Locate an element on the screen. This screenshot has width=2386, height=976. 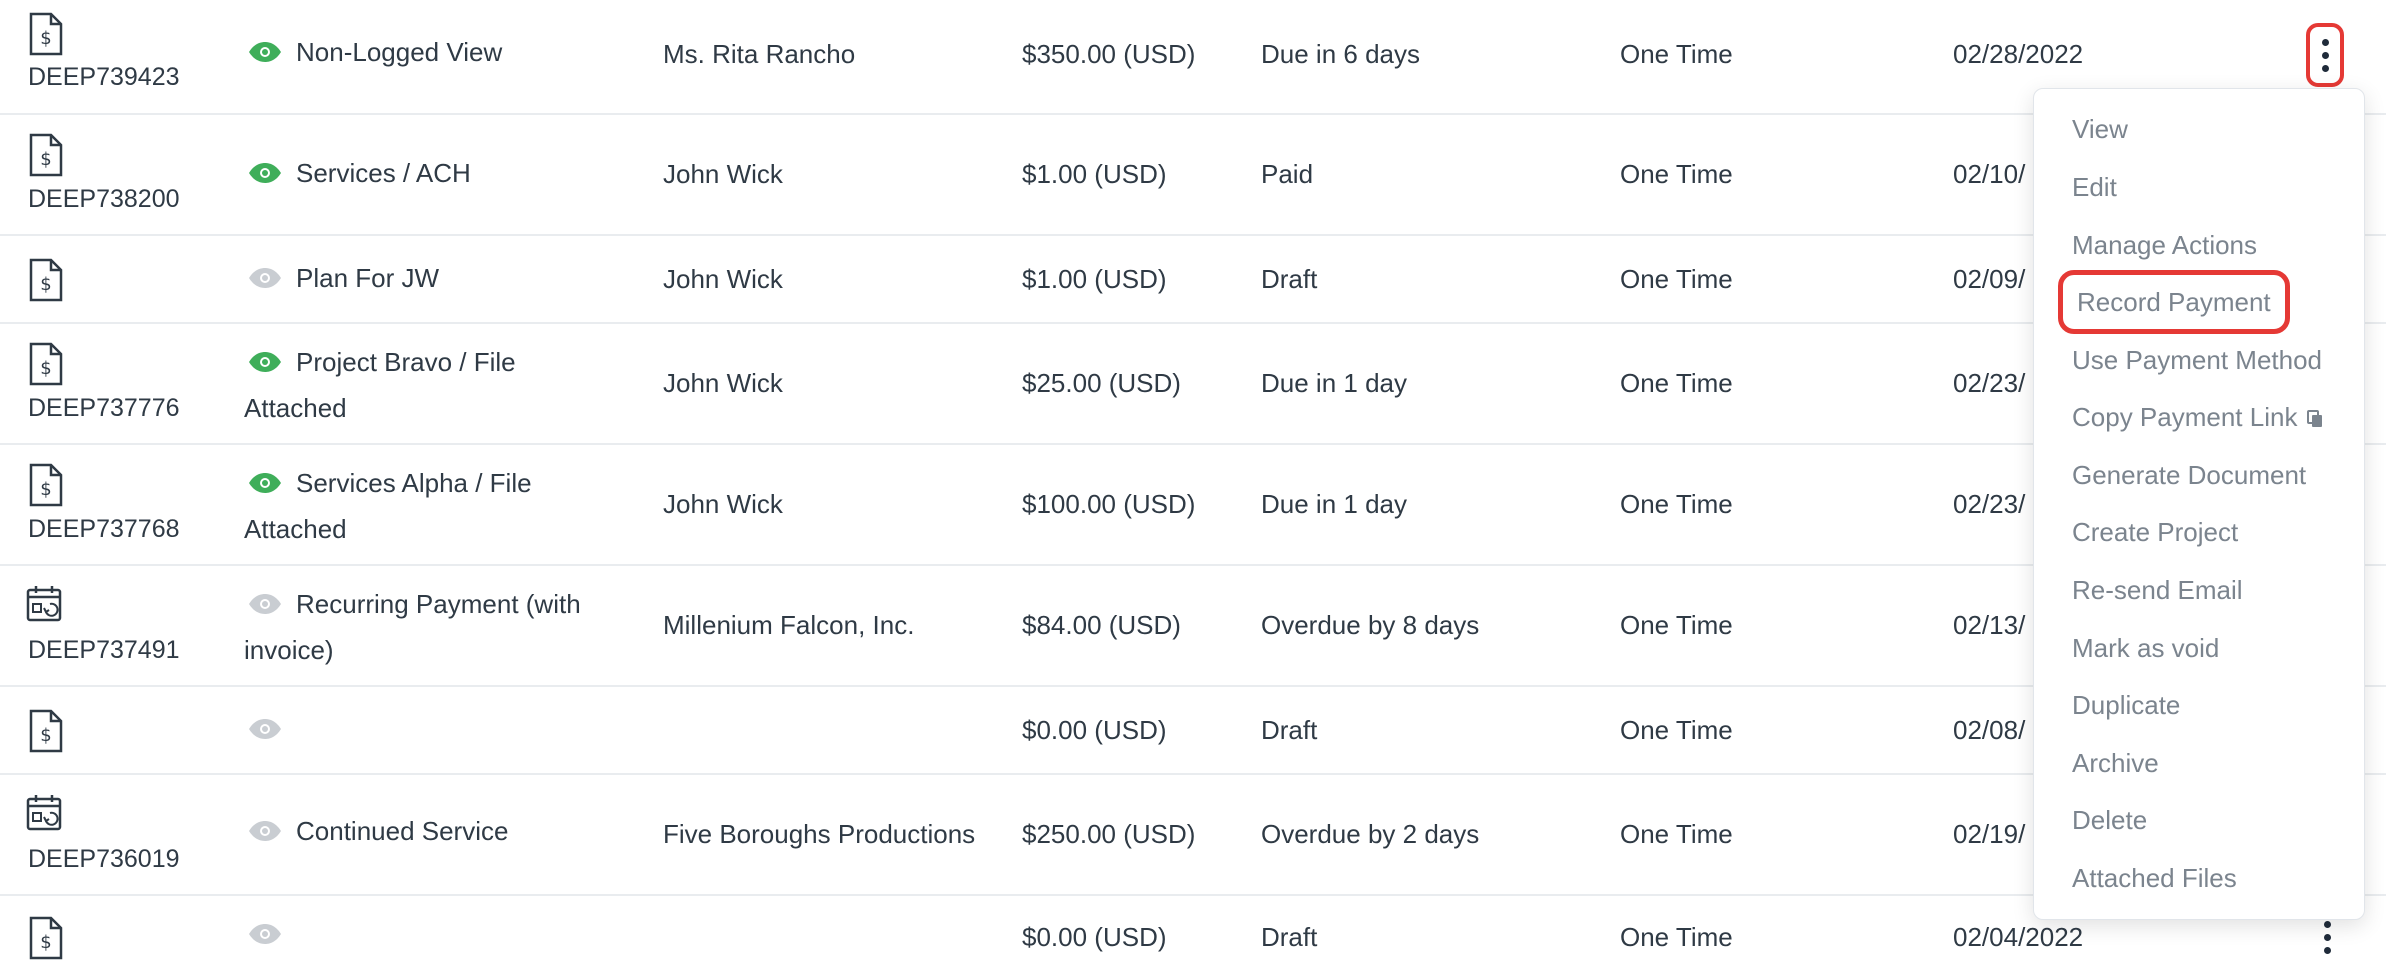
menu-item-use-payment-method: Use Payment Method is located at coordinates (2197, 360).